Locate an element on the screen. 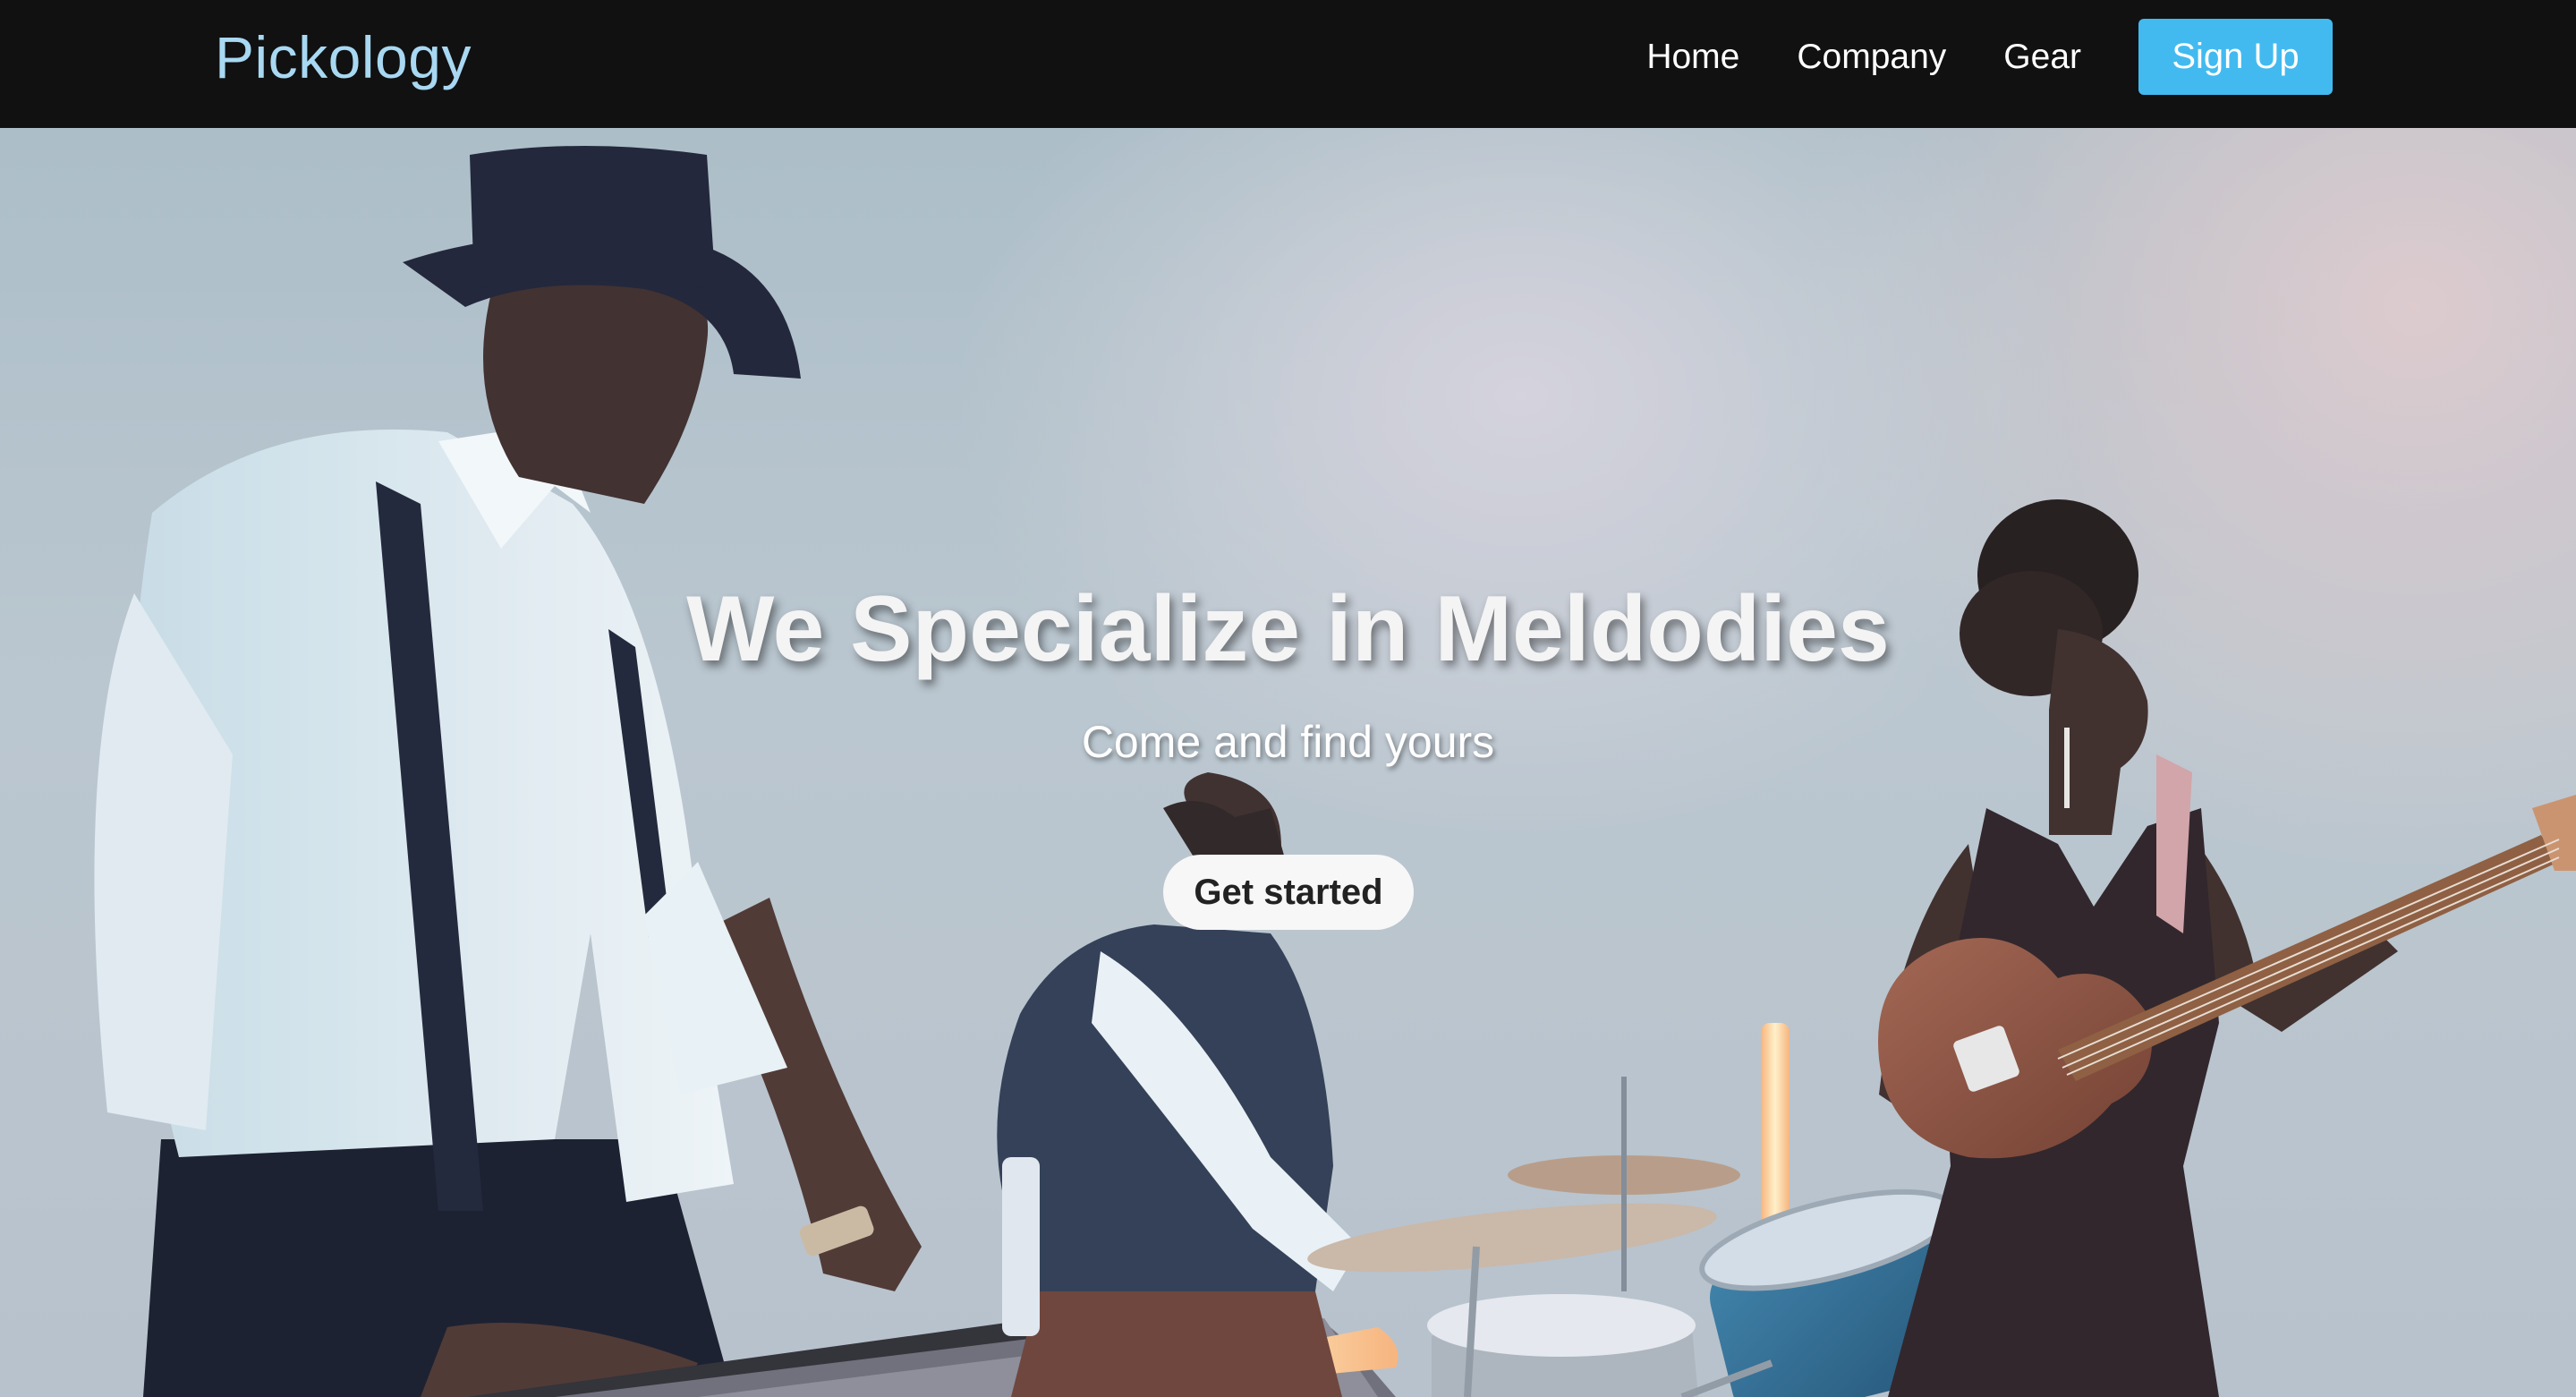 The image size is (2576, 1397). nav-links: Home Company Gear Sign Up is located at coordinates (1989, 57).